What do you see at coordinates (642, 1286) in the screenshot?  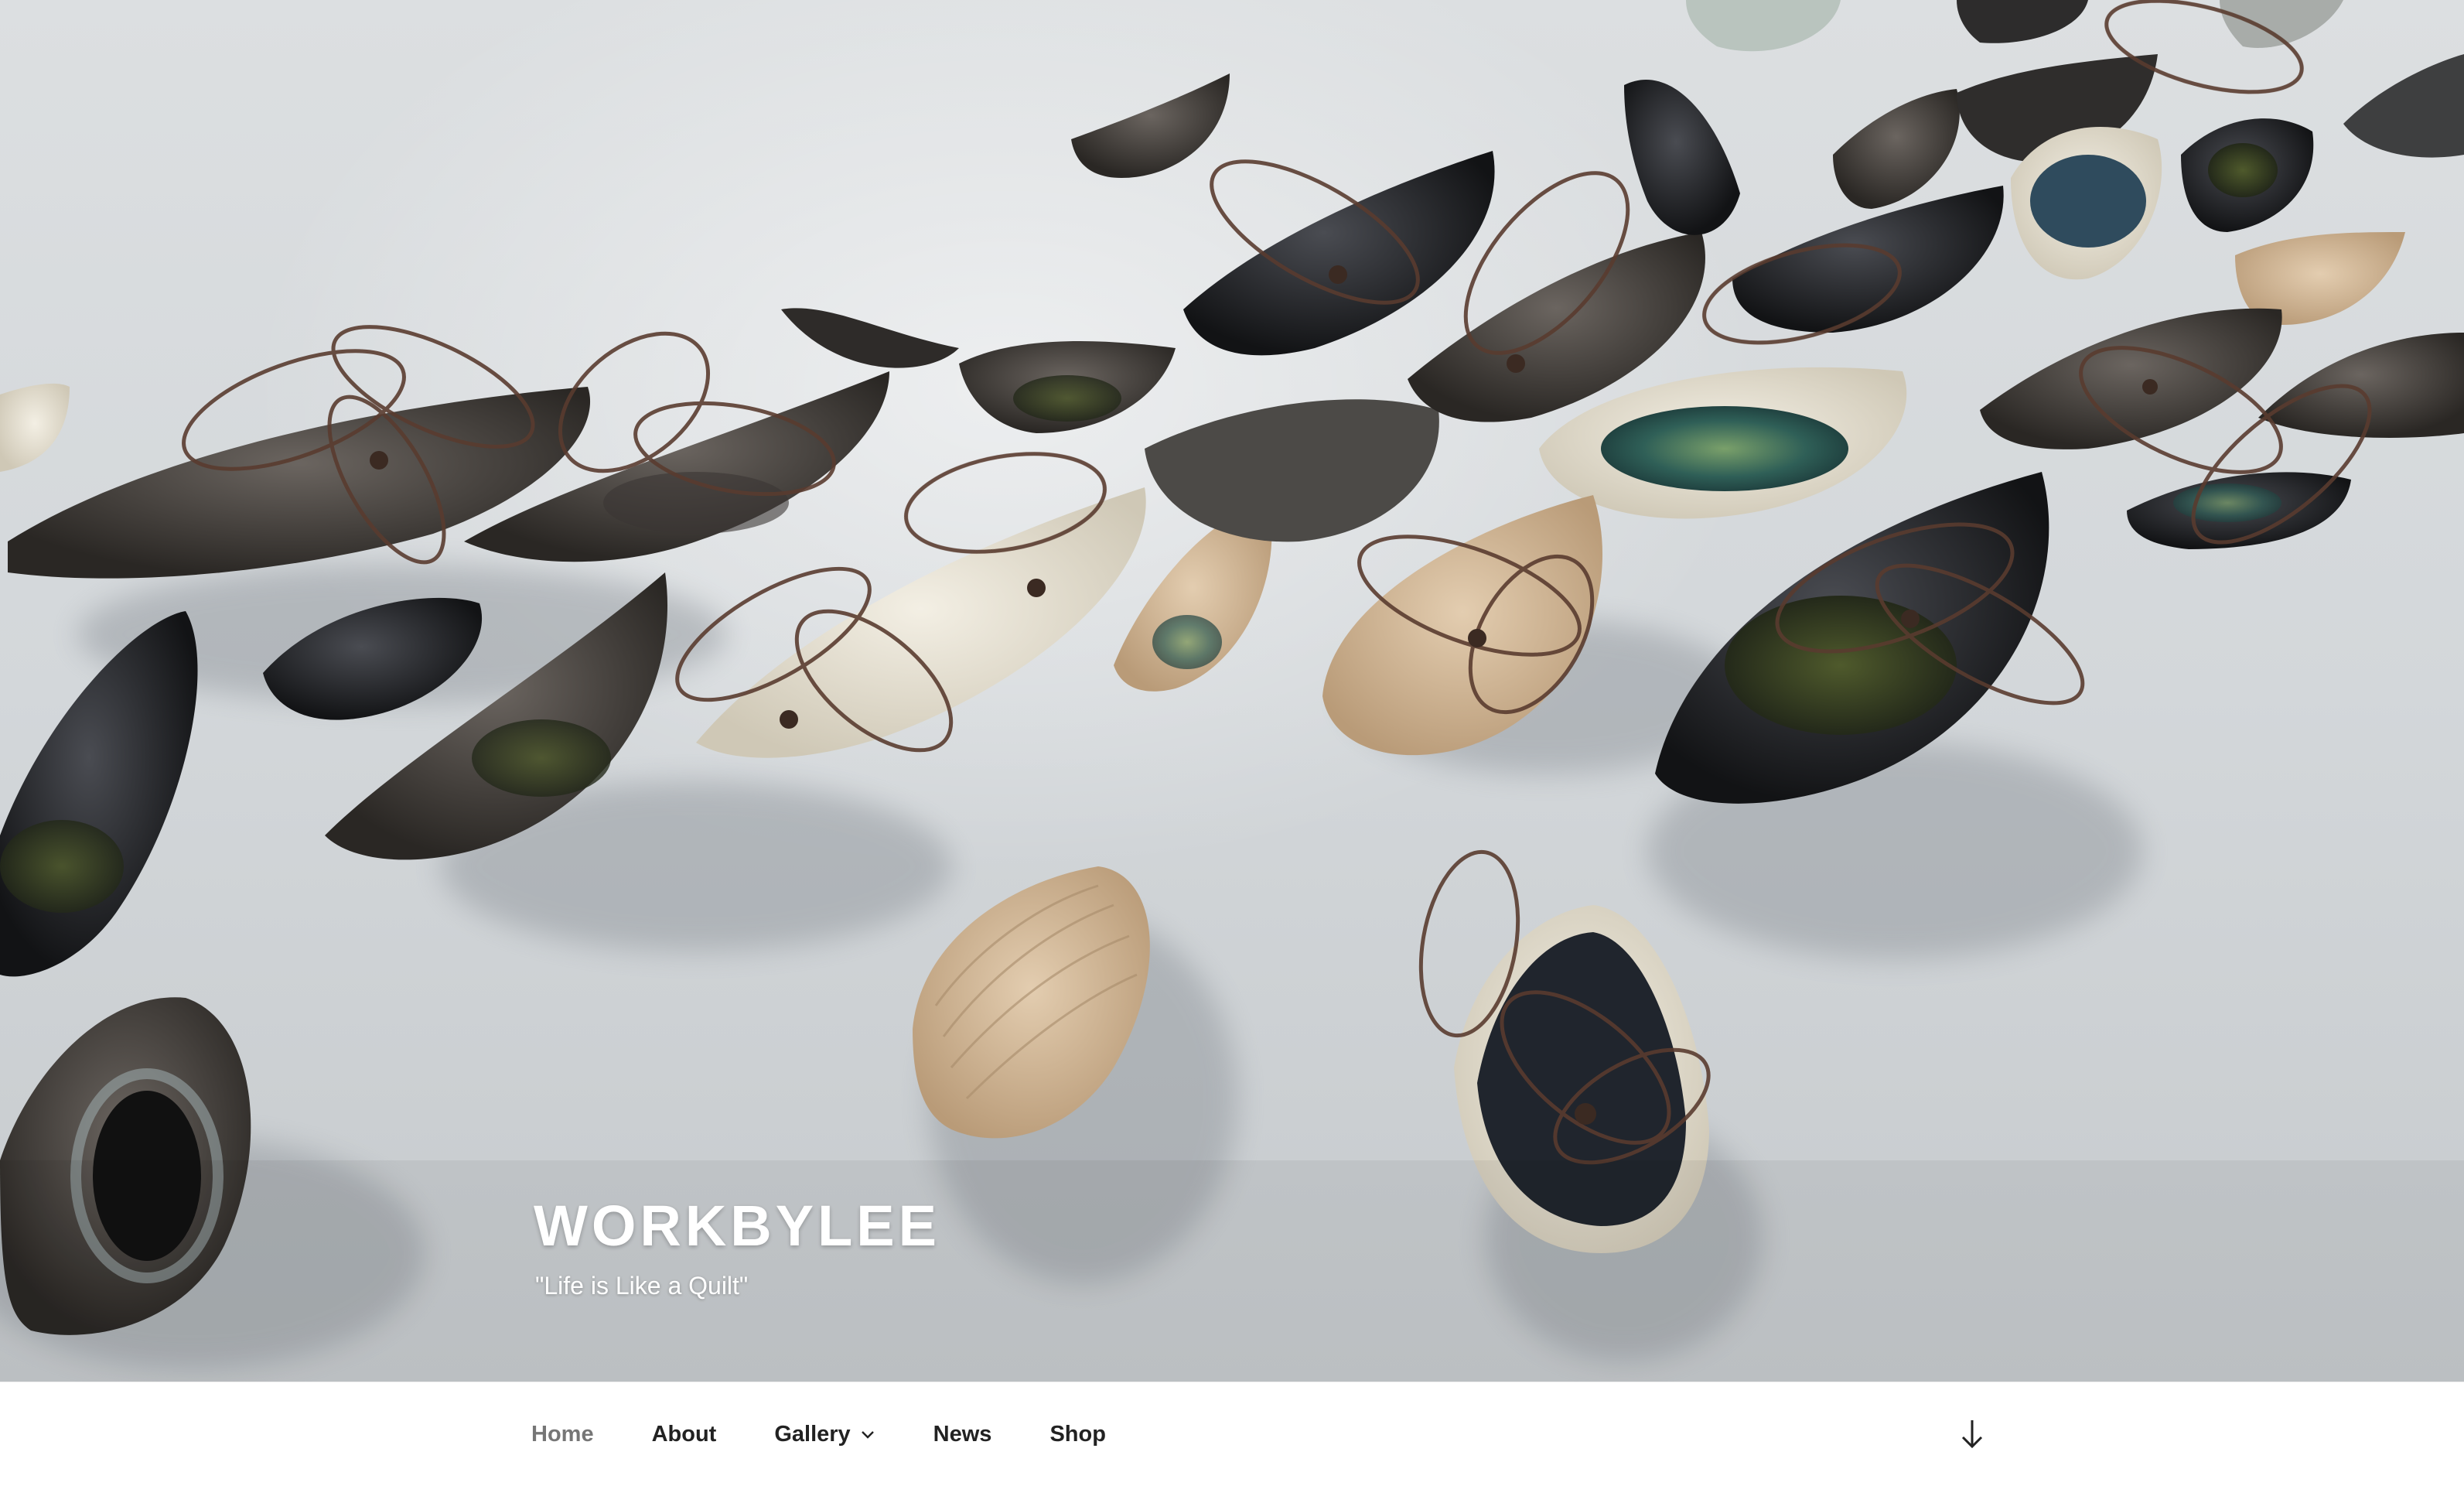 I see `site-description: "Life is Like a Quilt"` at bounding box center [642, 1286].